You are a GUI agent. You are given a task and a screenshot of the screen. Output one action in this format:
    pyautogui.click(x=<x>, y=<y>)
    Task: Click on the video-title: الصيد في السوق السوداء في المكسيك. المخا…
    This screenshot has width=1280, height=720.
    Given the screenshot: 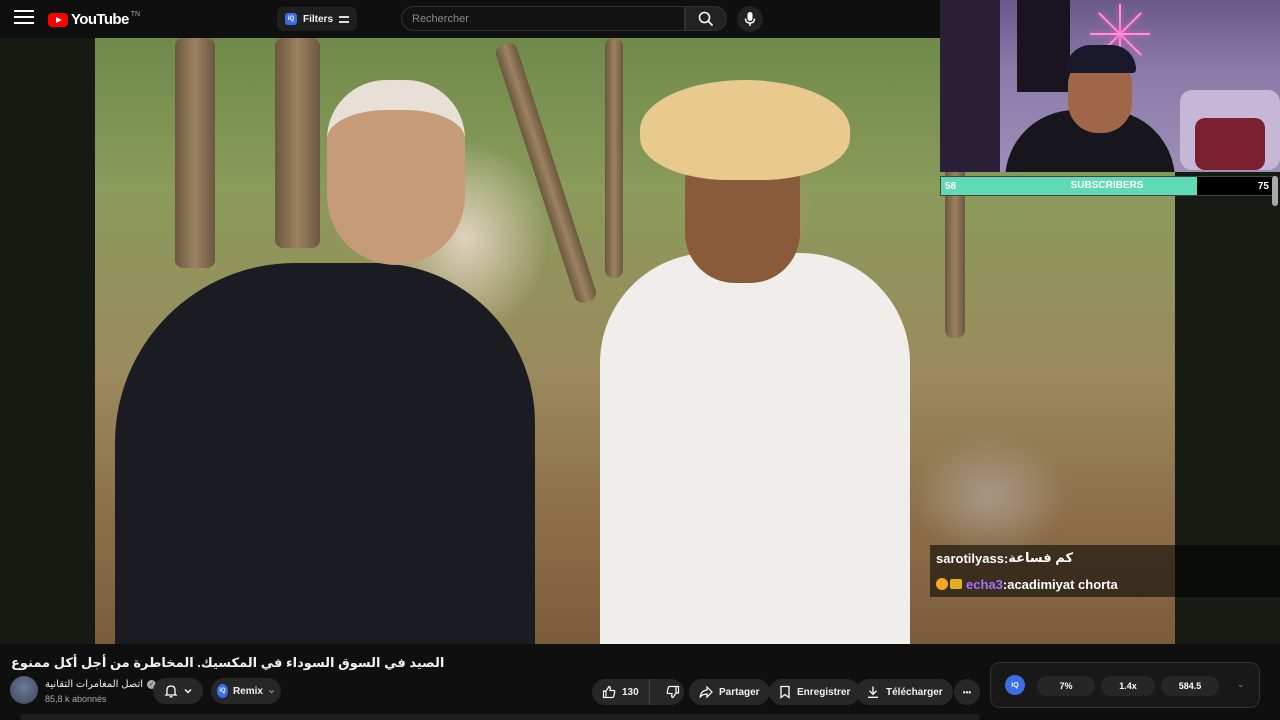 What is the action you would take?
    pyautogui.click(x=228, y=662)
    